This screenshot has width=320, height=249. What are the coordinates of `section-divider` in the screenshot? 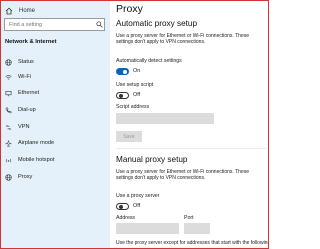 It's located at (191, 148).